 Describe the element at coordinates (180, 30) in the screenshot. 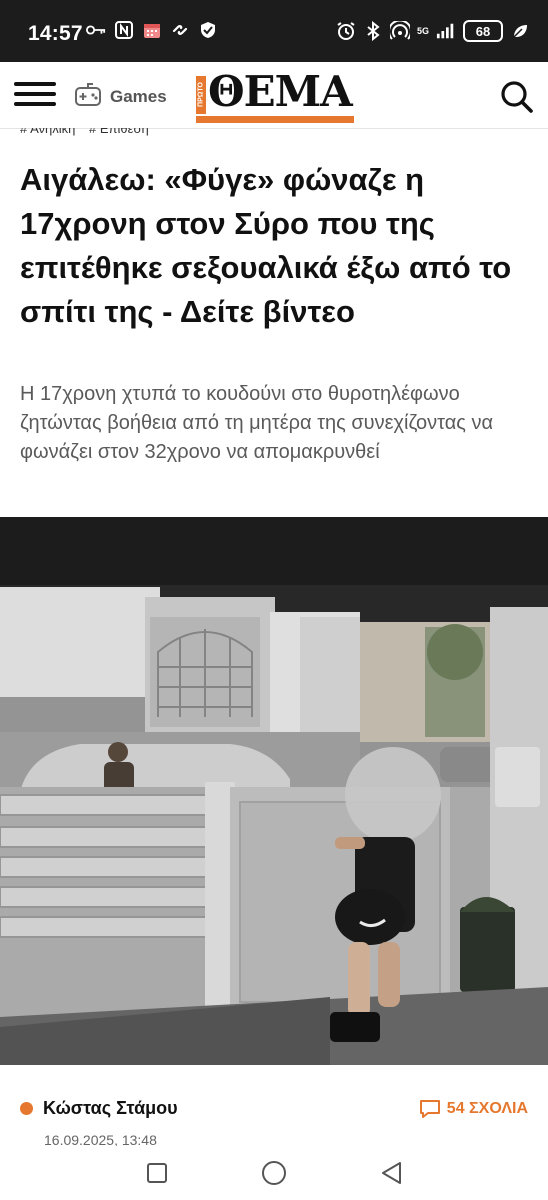

I see `link-icon` at that location.